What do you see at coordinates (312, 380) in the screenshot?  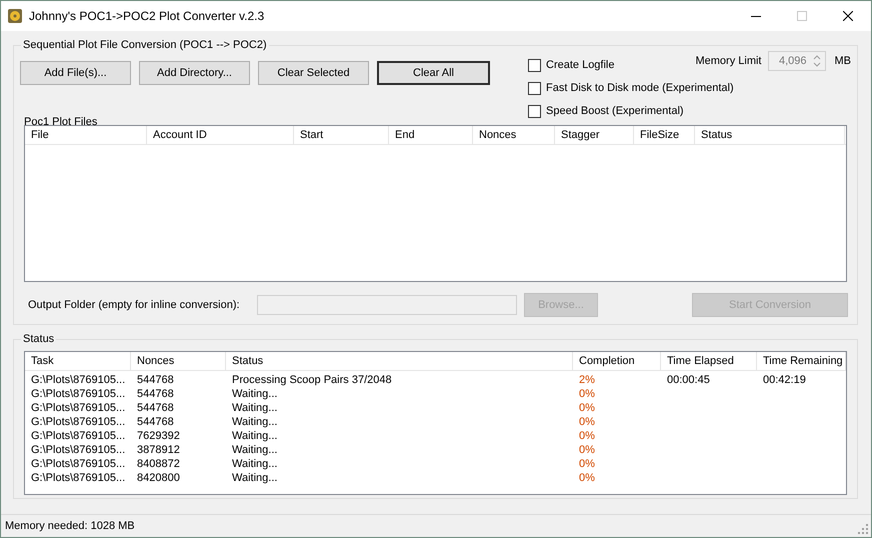 I see `table-cell-text: Processing Scoop Pairs 37/2048` at bounding box center [312, 380].